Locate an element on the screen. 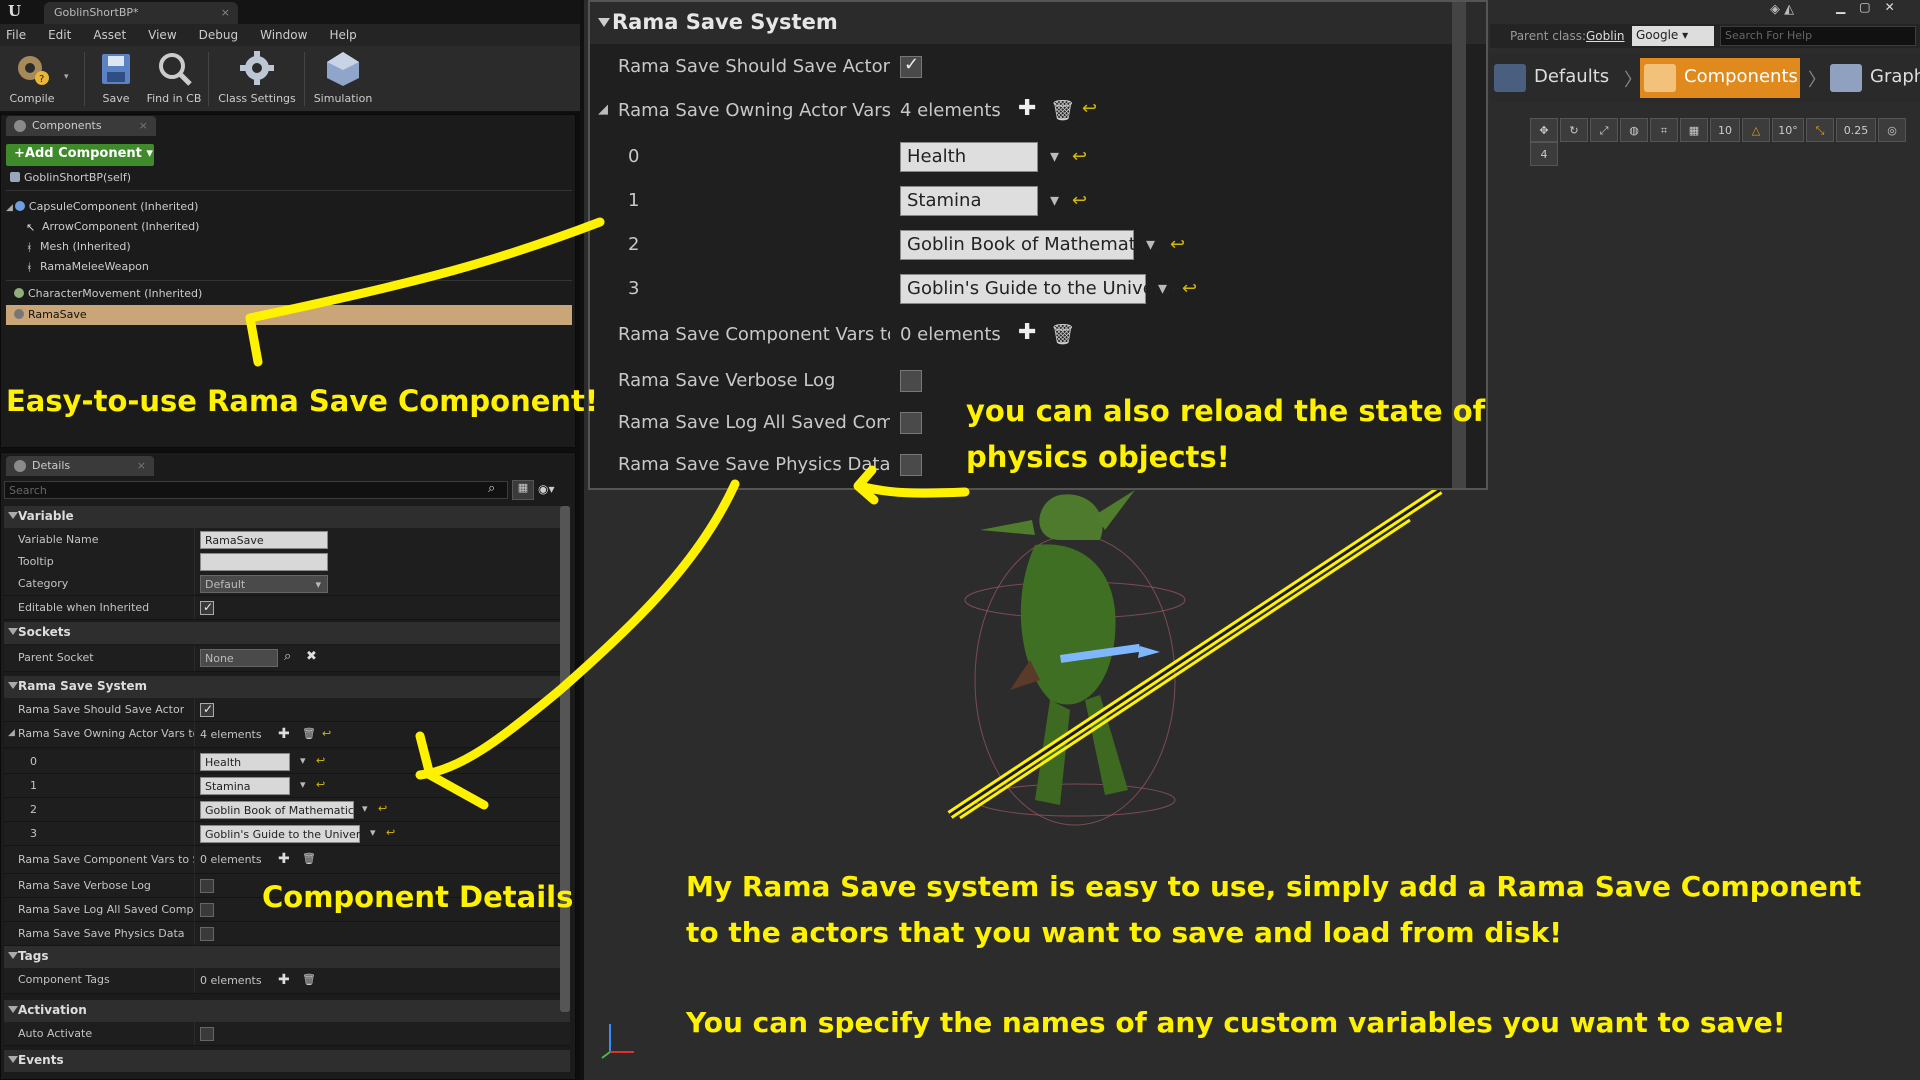 Image resolution: width=1920 pixels, height=1080 pixels. annotation-component: Easy-to-use Rama Save Component! is located at coordinates (302, 401).